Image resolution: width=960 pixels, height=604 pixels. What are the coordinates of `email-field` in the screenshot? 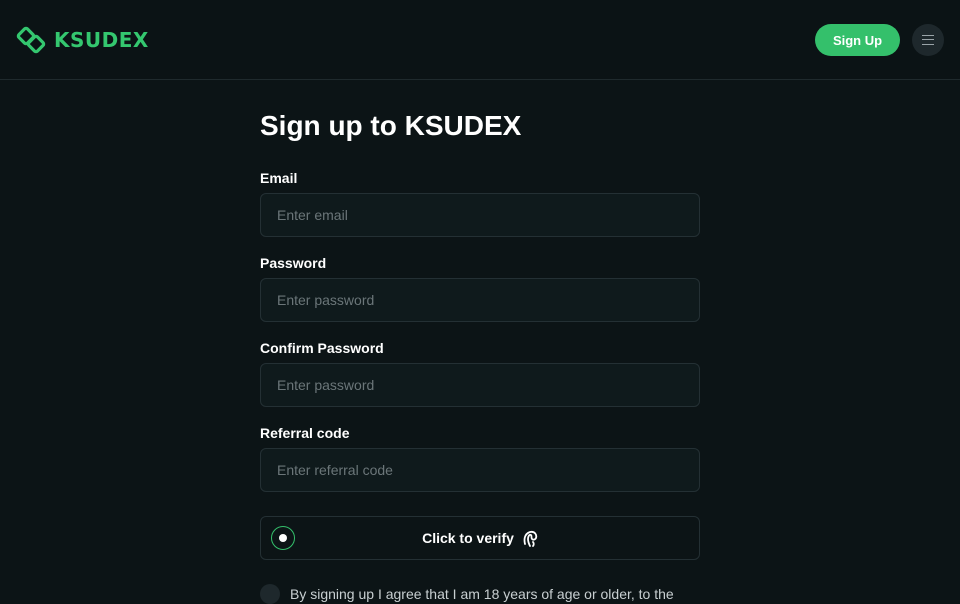 It's located at (480, 215).